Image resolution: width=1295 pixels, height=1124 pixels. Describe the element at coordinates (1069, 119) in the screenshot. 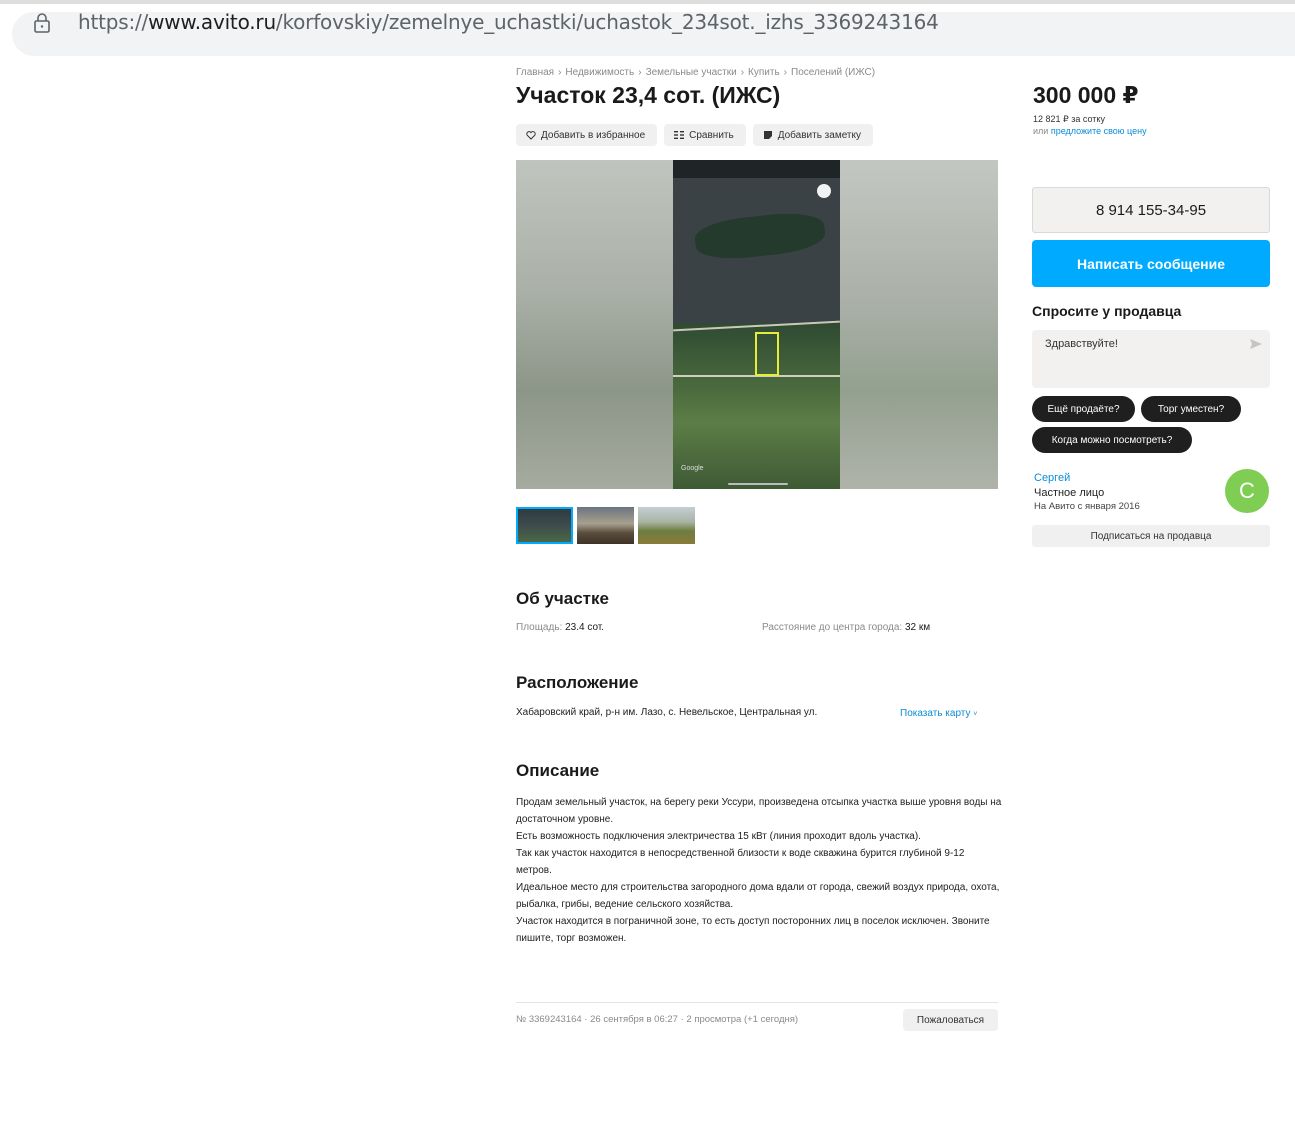

I see `price-per-sotka: 12 821 ₽ за сотку` at that location.